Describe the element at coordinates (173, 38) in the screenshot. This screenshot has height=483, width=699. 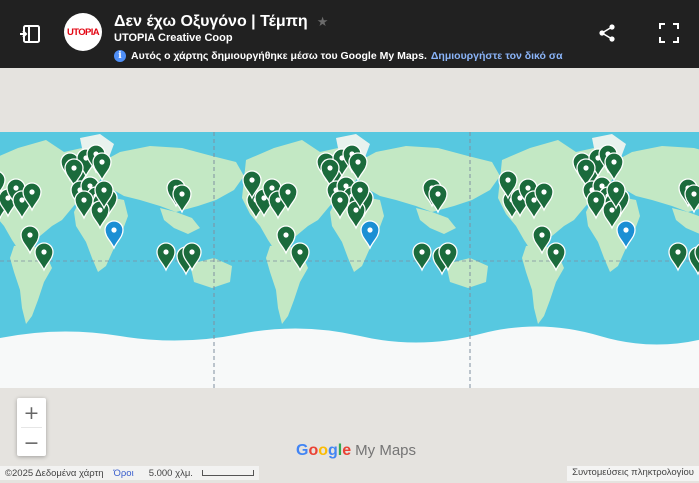
I see `map-author: UTOPIA Creative Coop` at that location.